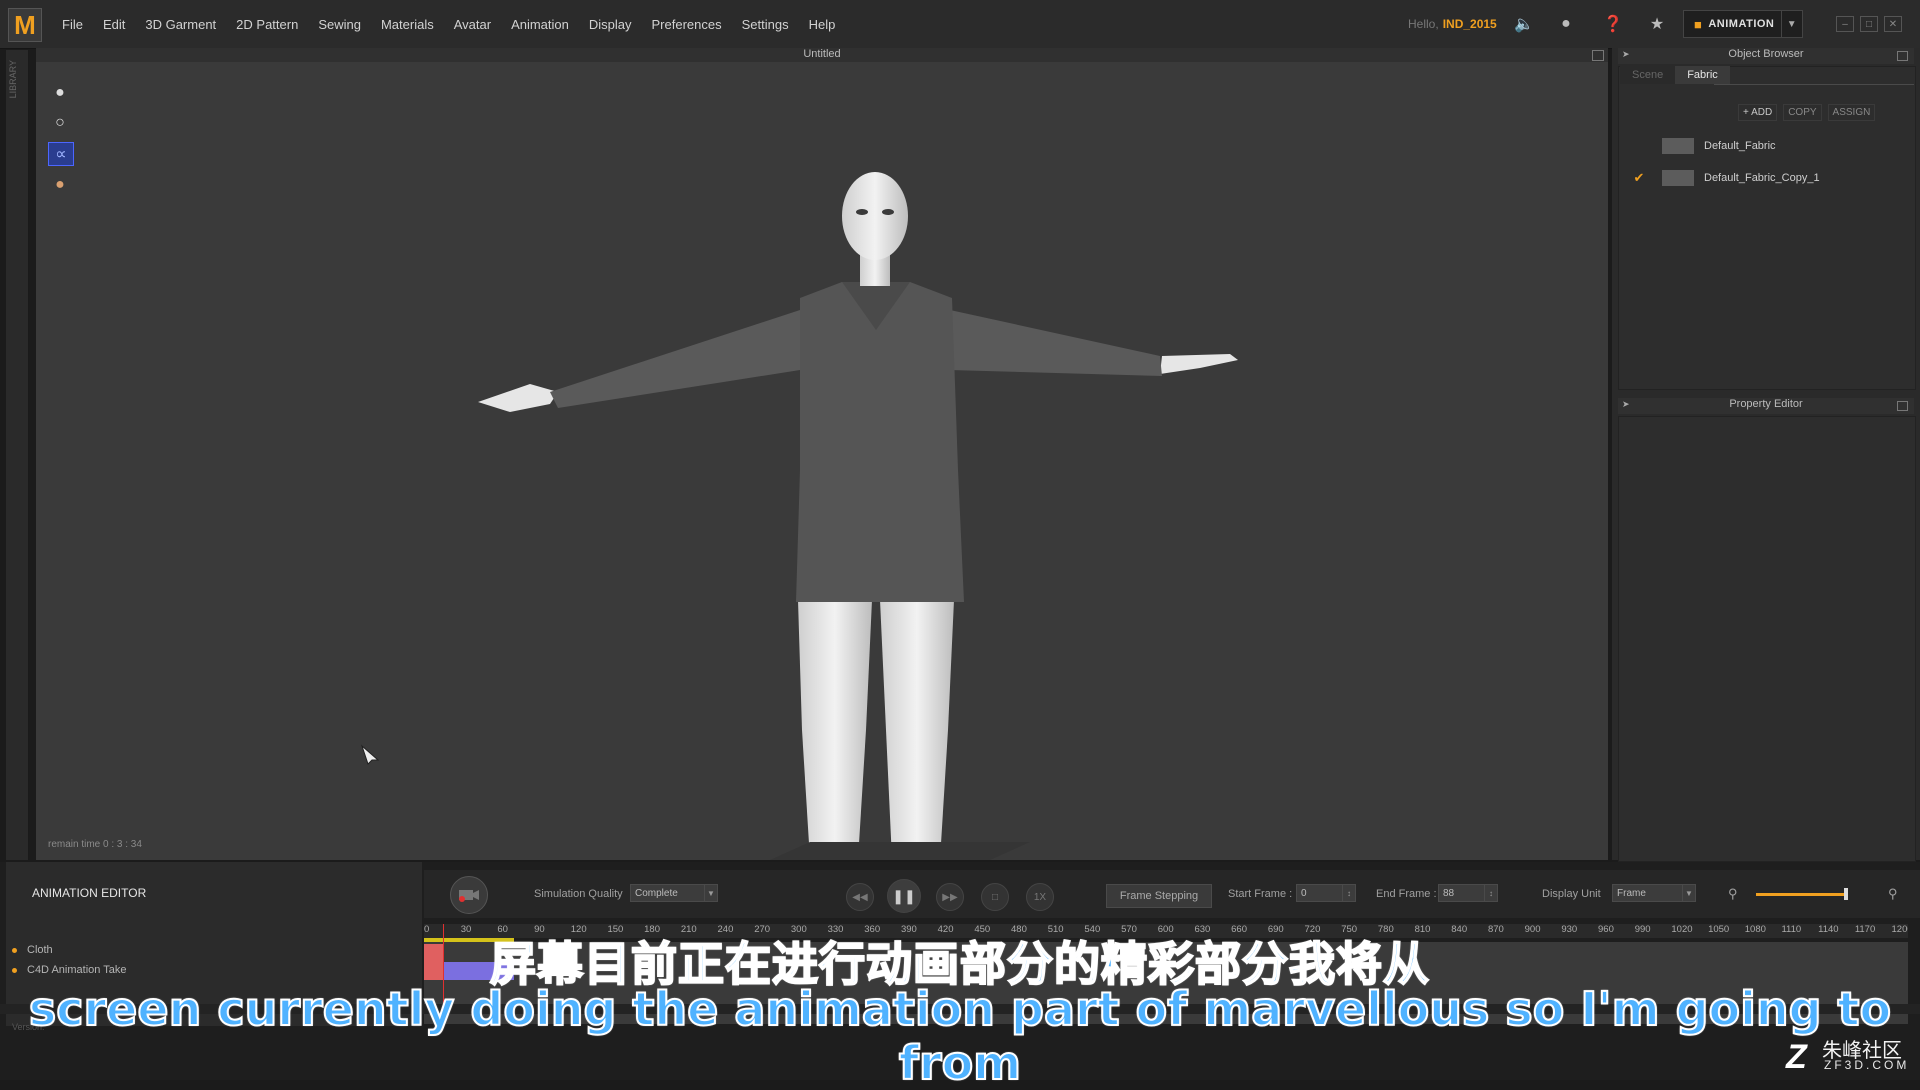 The image size is (1920, 1090). I want to click on library-label: LIBRARY, so click(13, 79).